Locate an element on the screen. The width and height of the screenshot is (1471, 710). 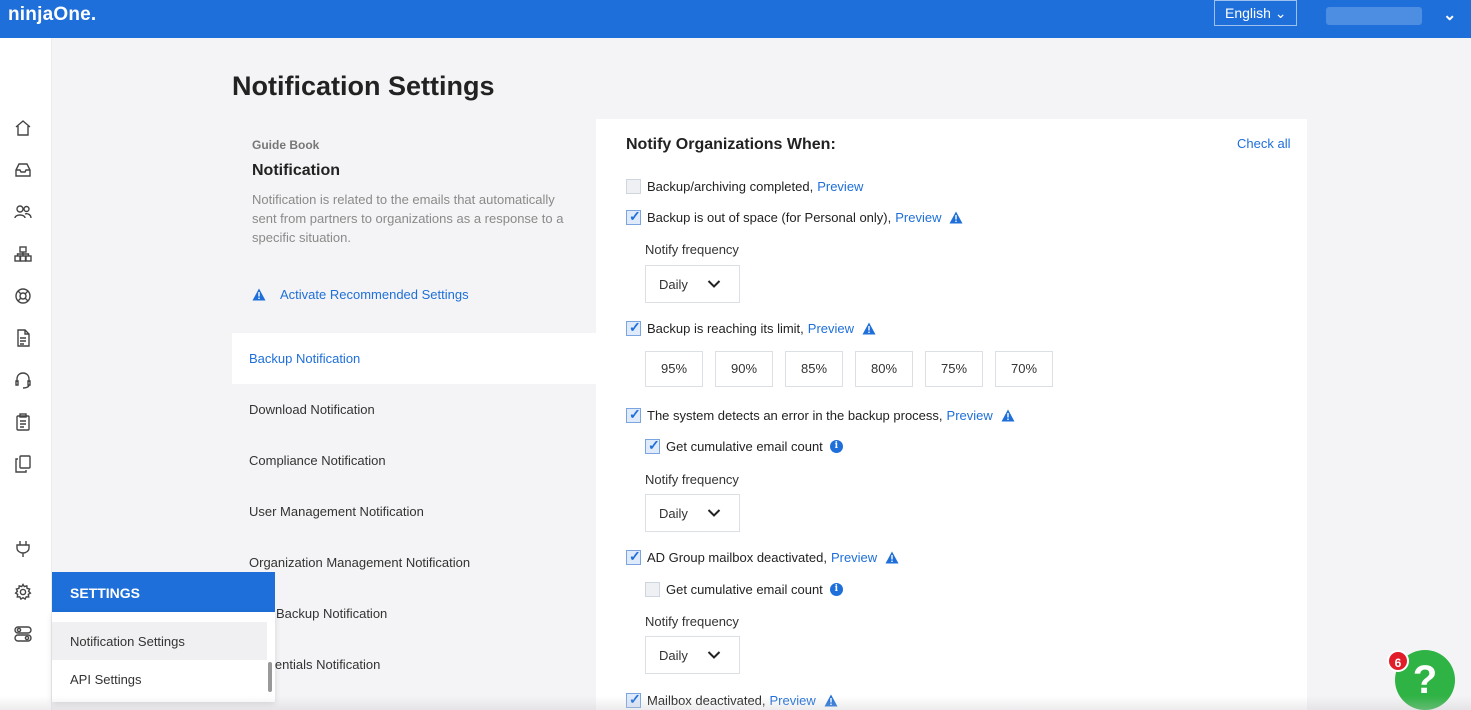
label-archiving-completed: Backup/archiving completed, is located at coordinates (730, 186).